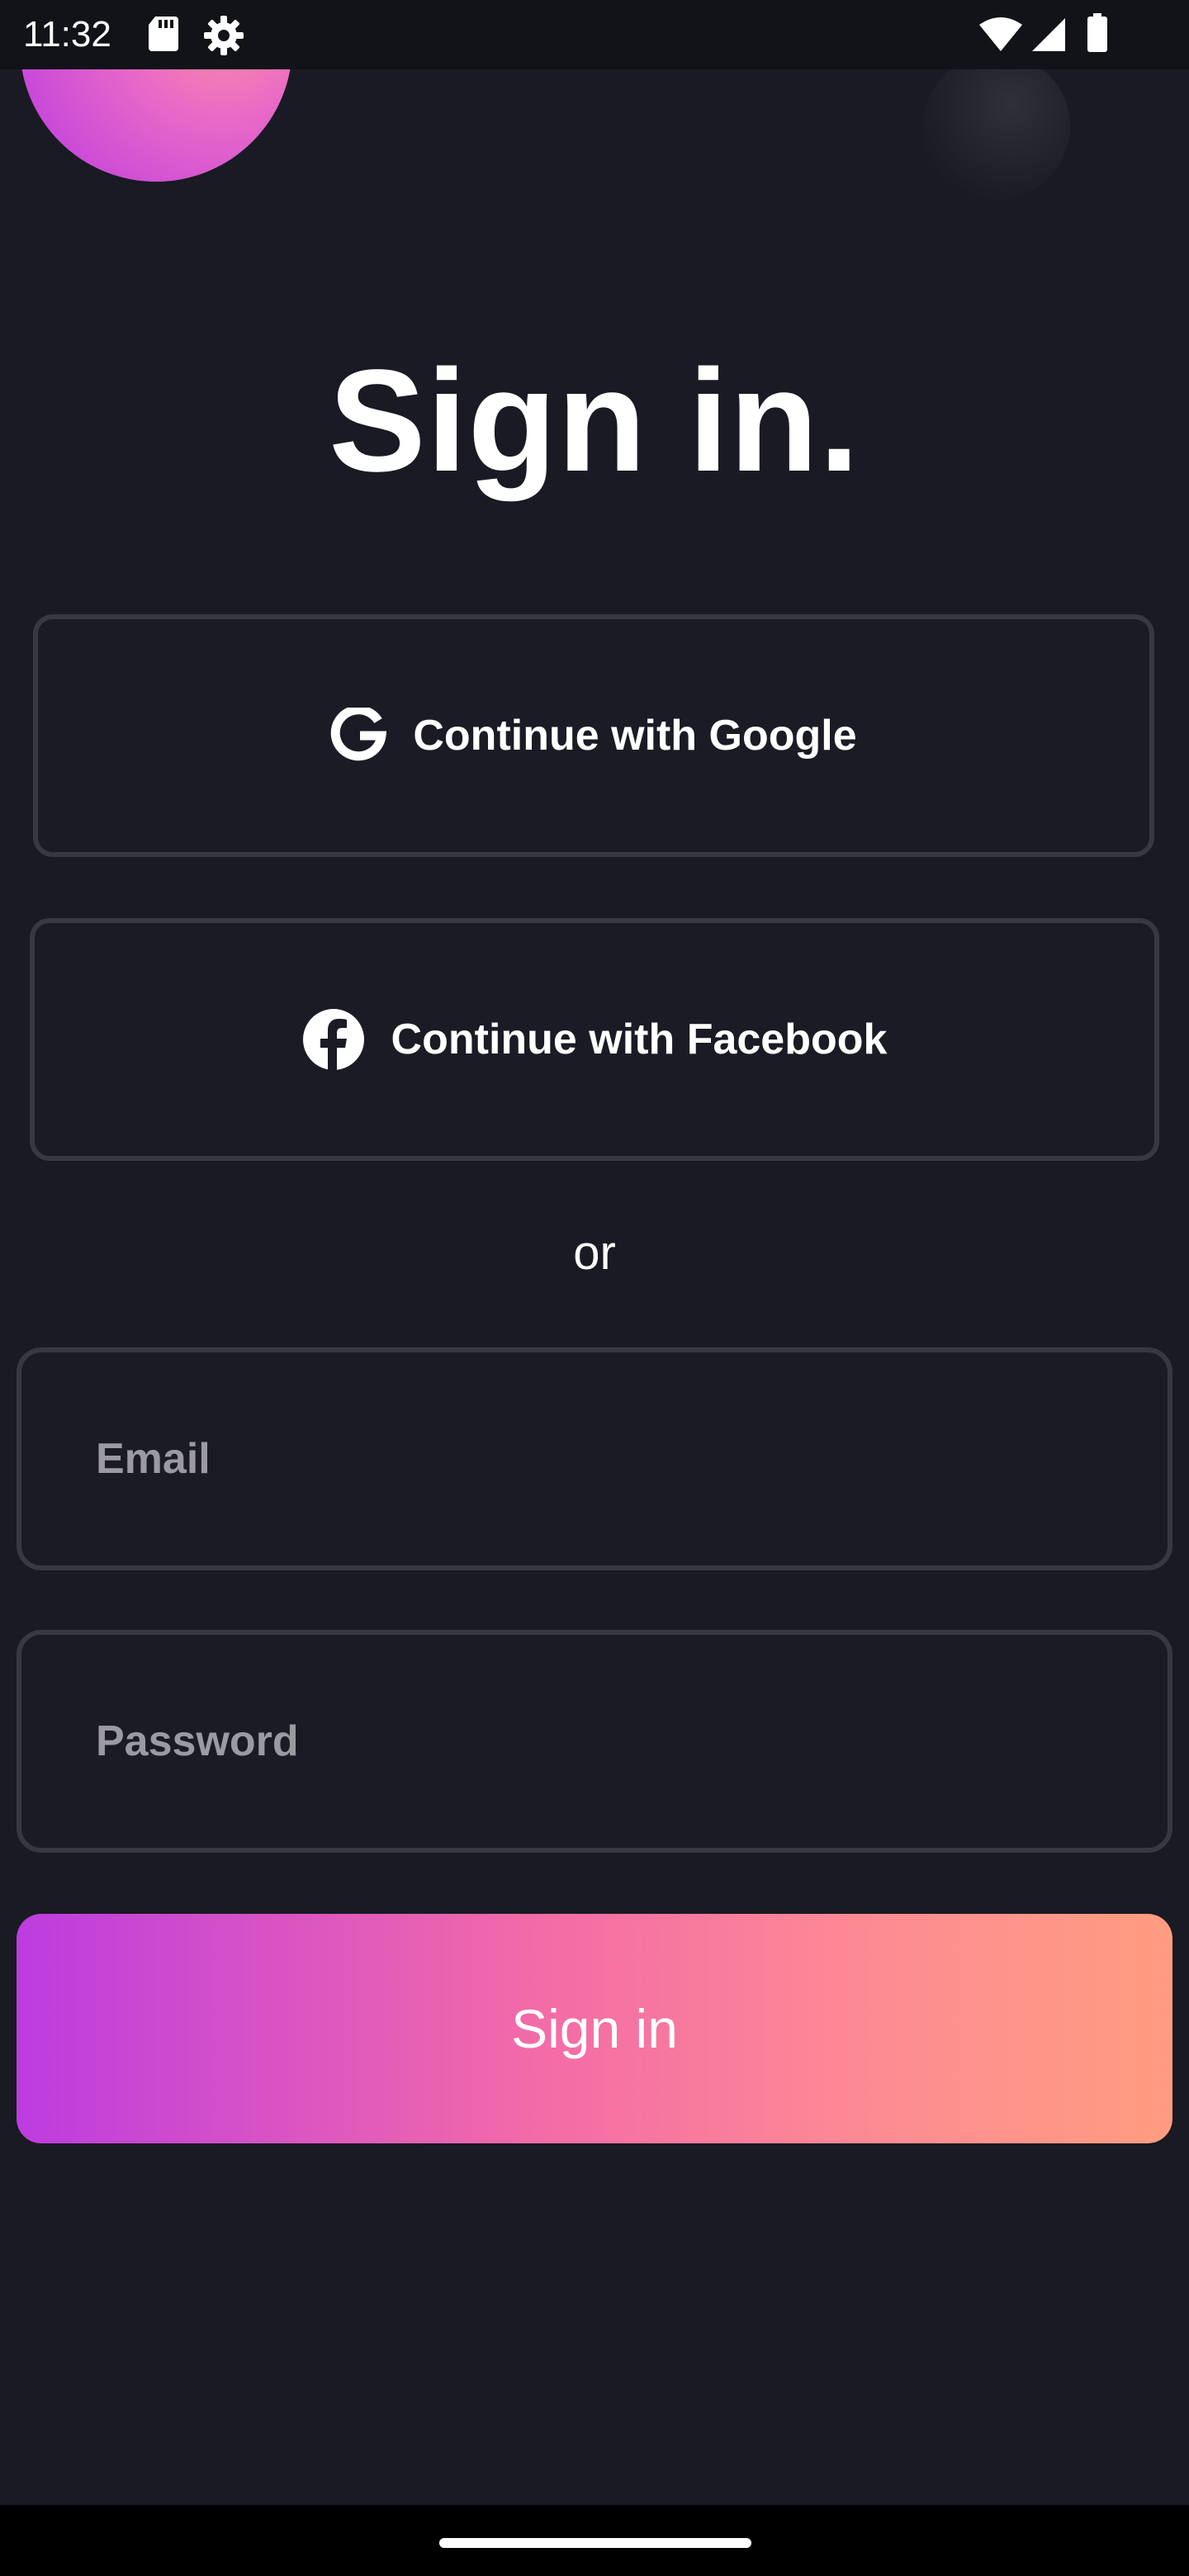 The width and height of the screenshot is (1189, 2576). I want to click on page-title: Sign in., so click(594, 421).